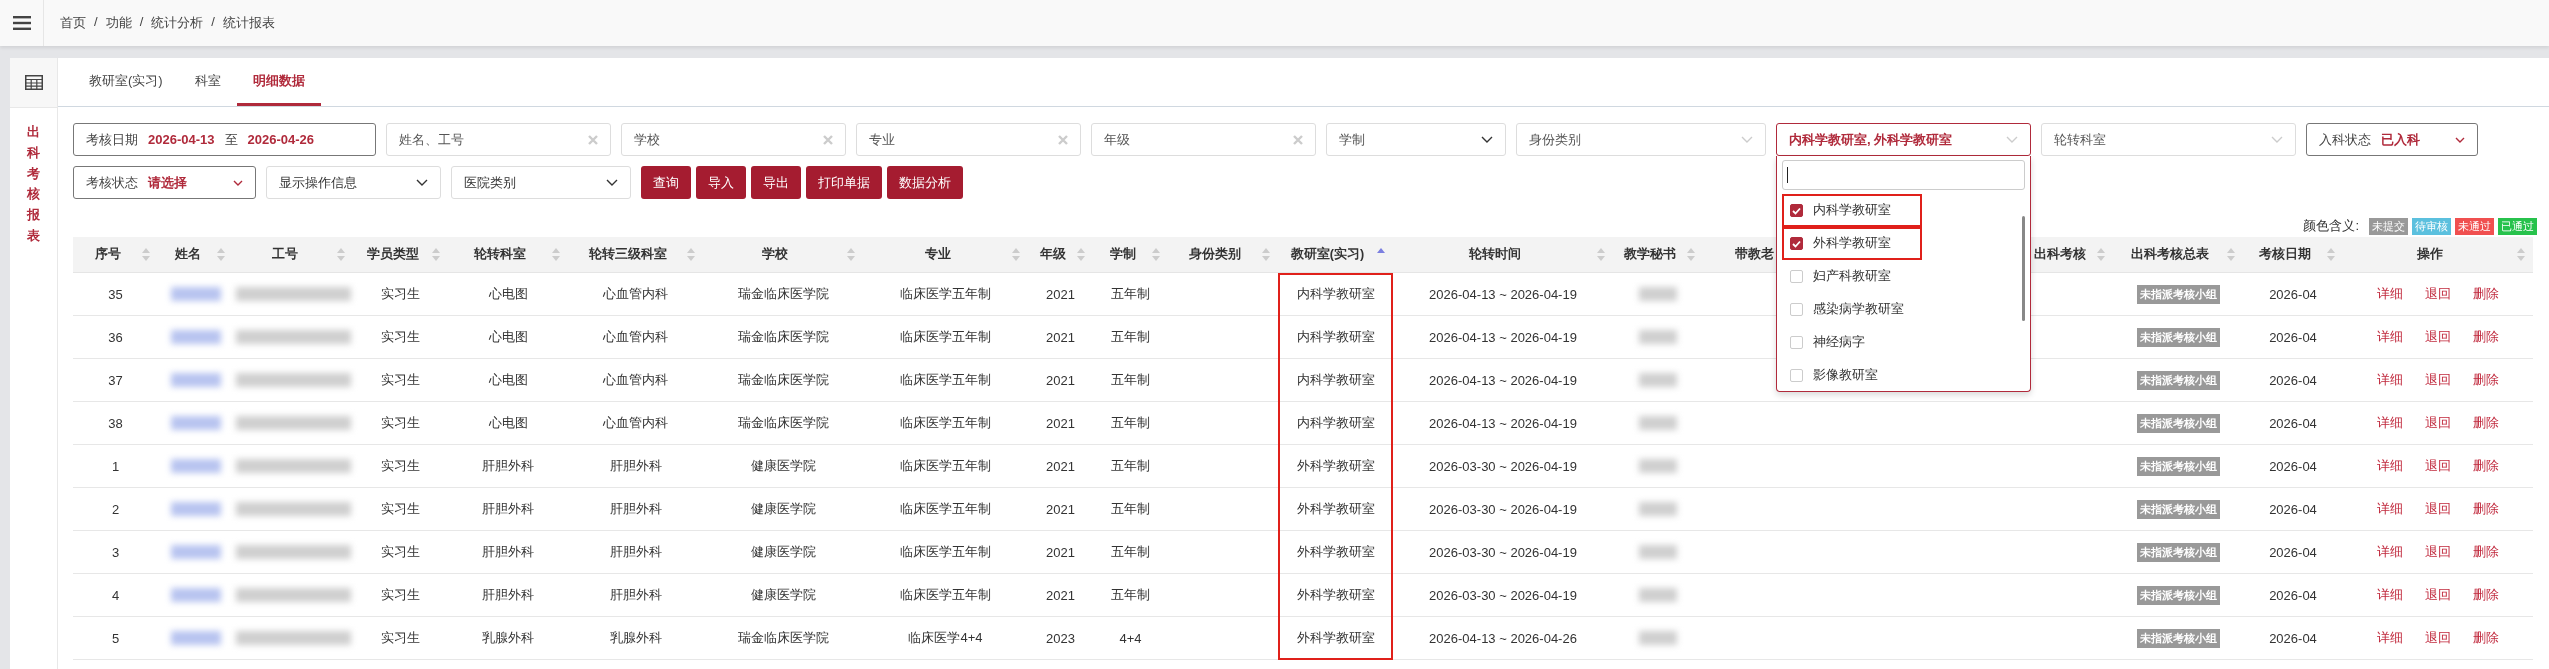 Image resolution: width=2549 pixels, height=669 pixels. I want to click on column-header: 工号, so click(293, 255).